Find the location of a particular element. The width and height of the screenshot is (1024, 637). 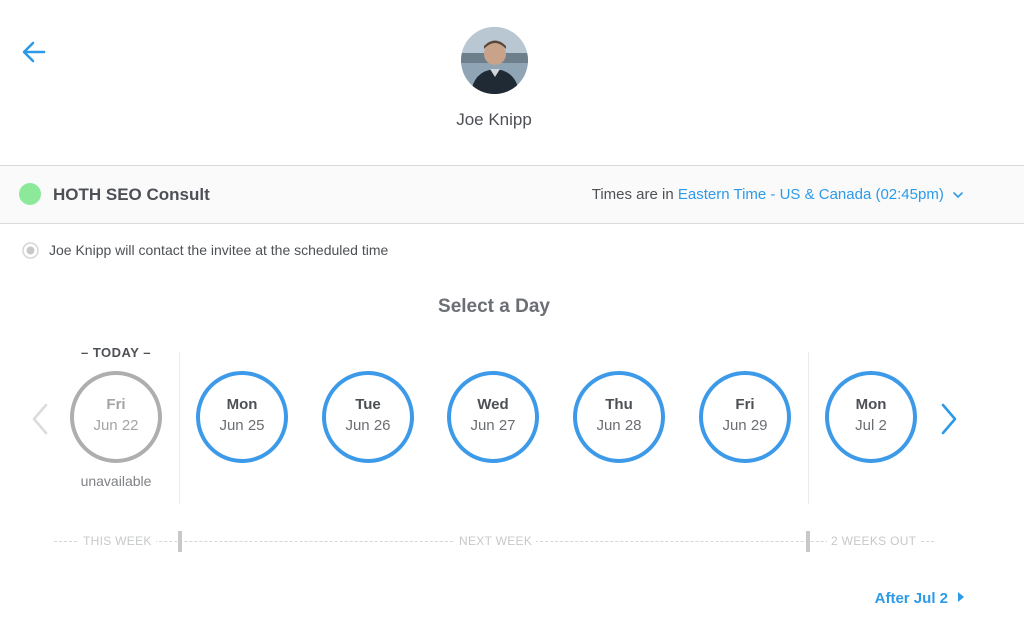

day-circle: Thu Jun 28 is located at coordinates (619, 417).